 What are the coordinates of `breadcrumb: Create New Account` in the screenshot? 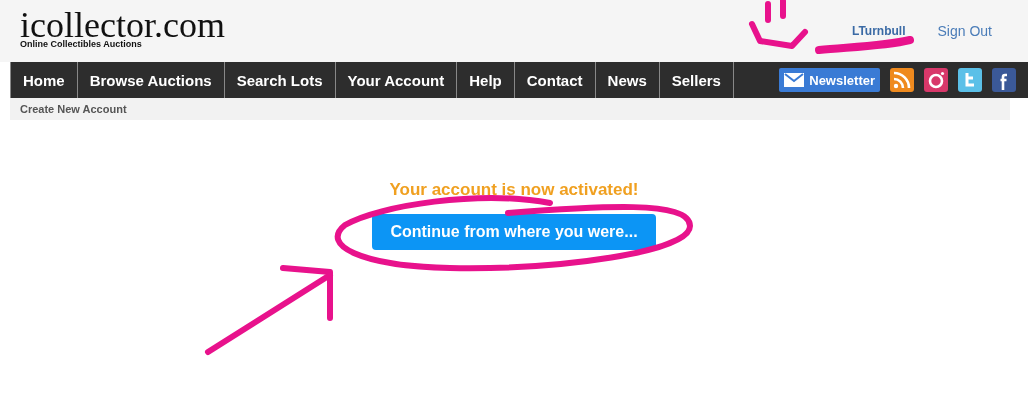 It's located at (73, 109).